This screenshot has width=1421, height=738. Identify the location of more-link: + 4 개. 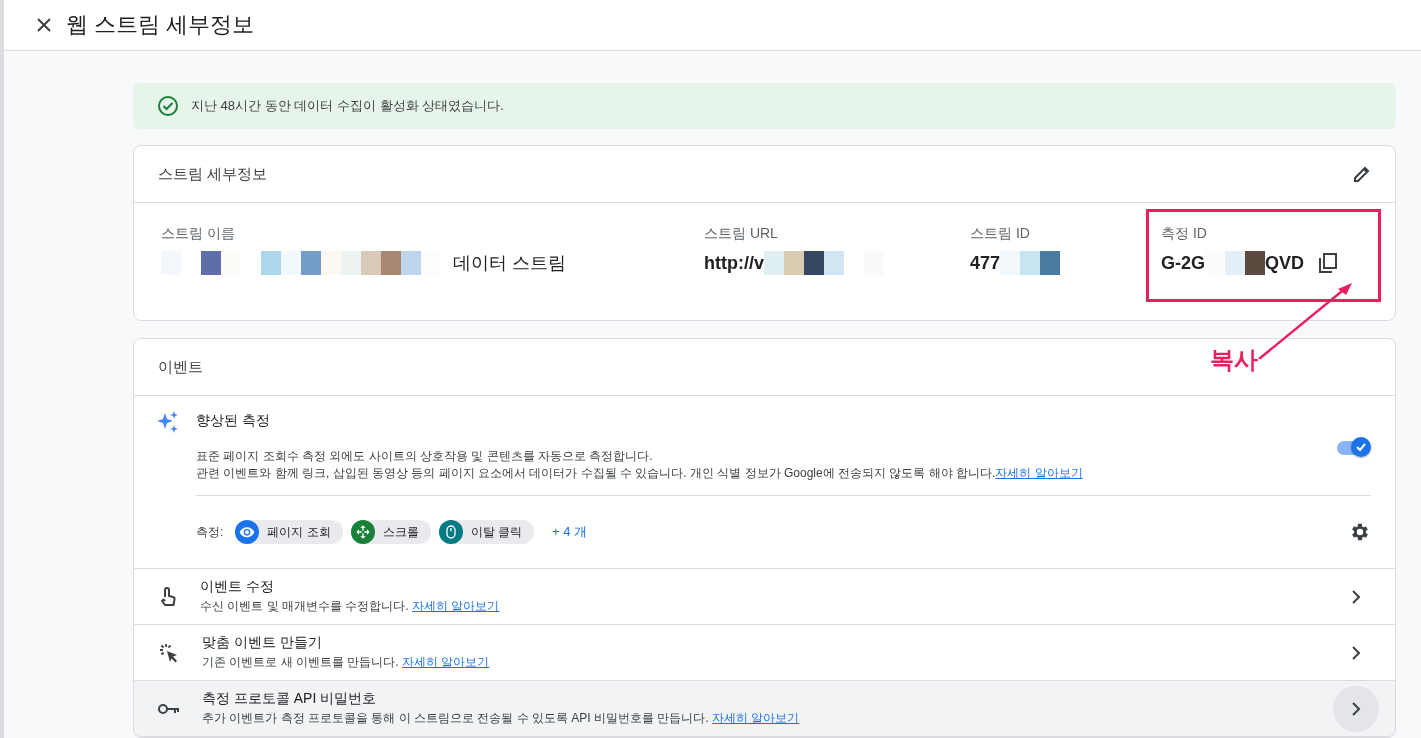
(570, 532).